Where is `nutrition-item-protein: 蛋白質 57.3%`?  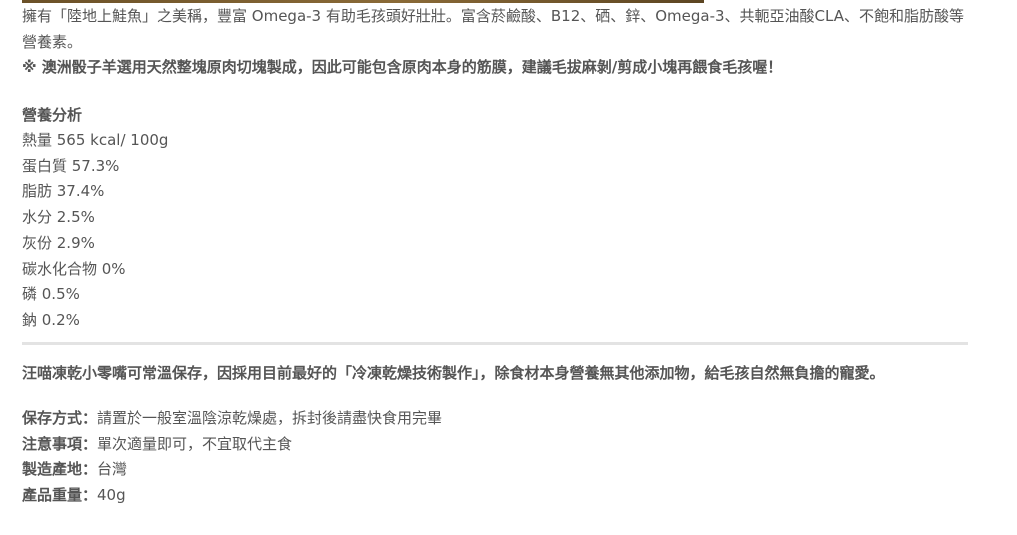
nutrition-item-protein: 蛋白質 57.3% is located at coordinates (71, 165).